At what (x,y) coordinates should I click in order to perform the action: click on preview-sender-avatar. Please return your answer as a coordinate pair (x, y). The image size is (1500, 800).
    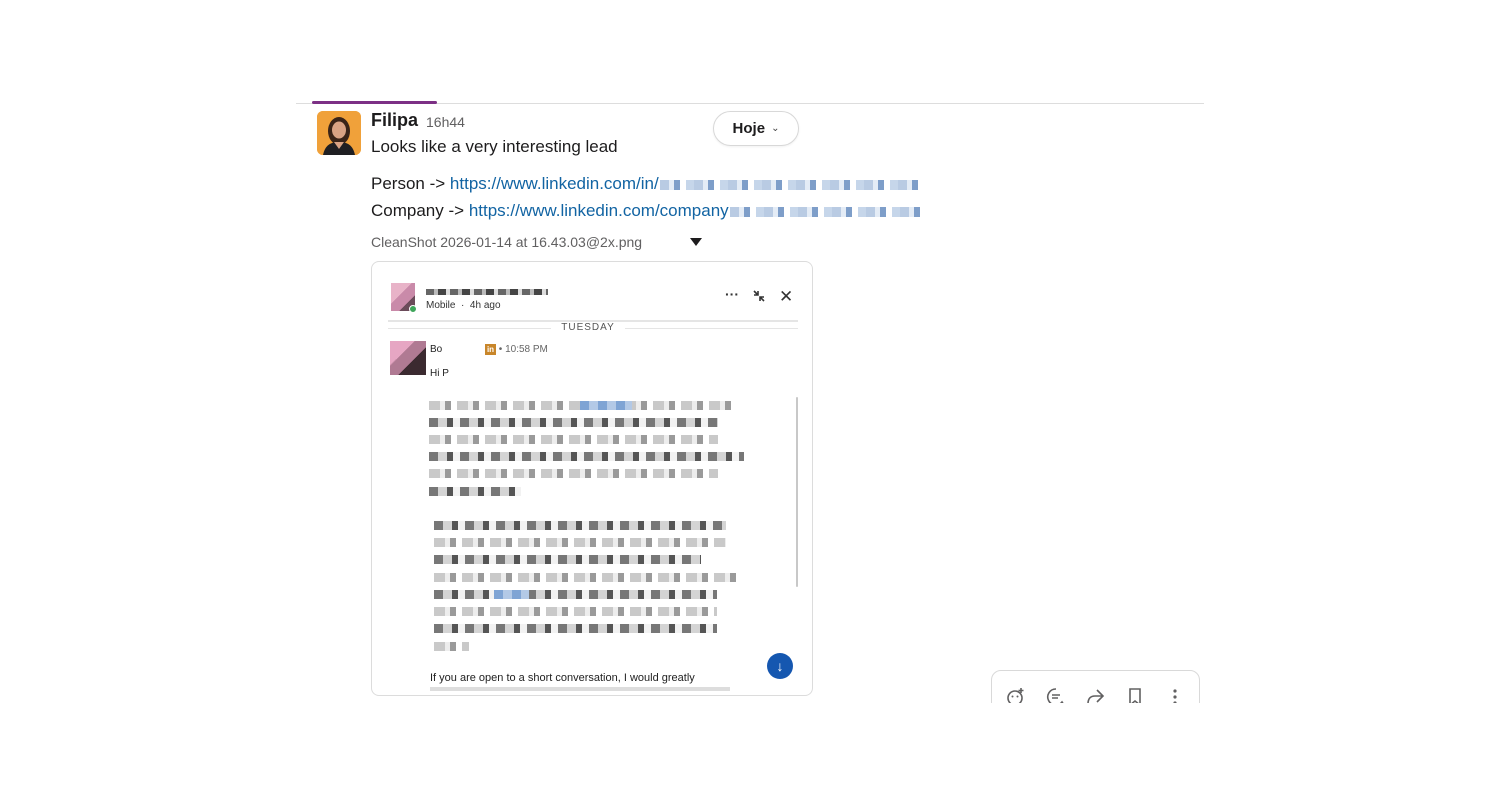
    Looking at the image, I should click on (408, 358).